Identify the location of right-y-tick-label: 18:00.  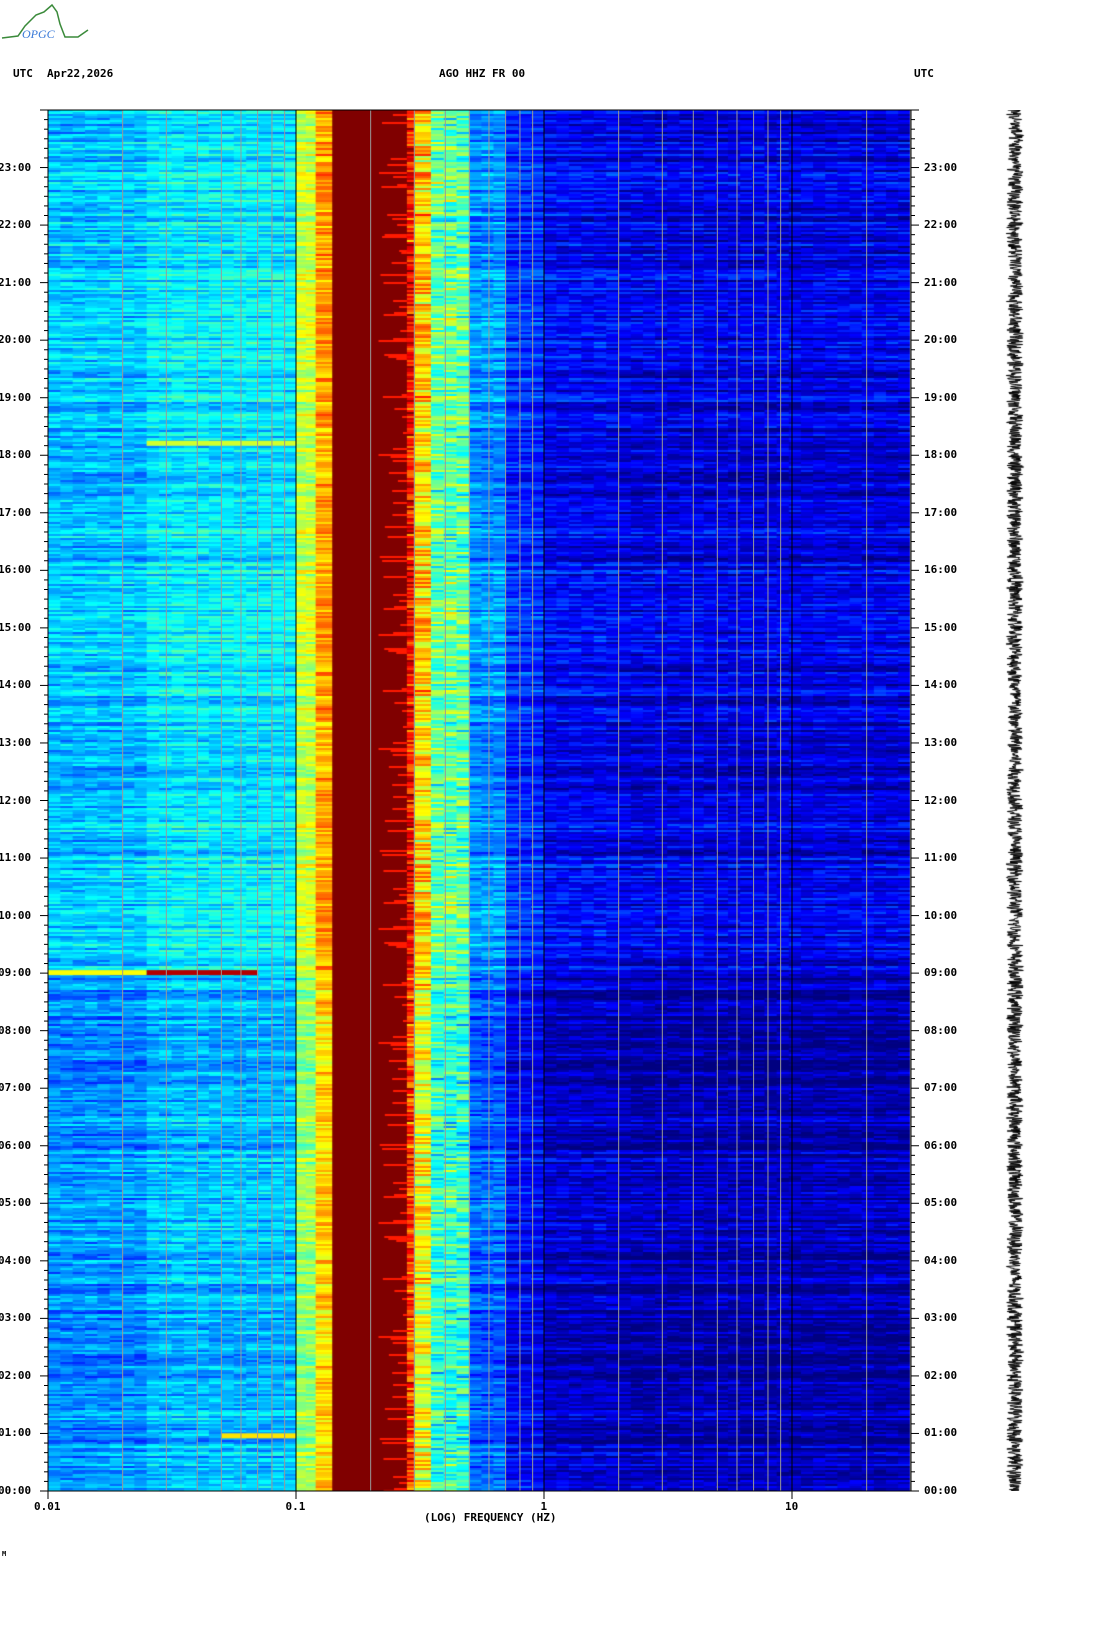
(941, 455).